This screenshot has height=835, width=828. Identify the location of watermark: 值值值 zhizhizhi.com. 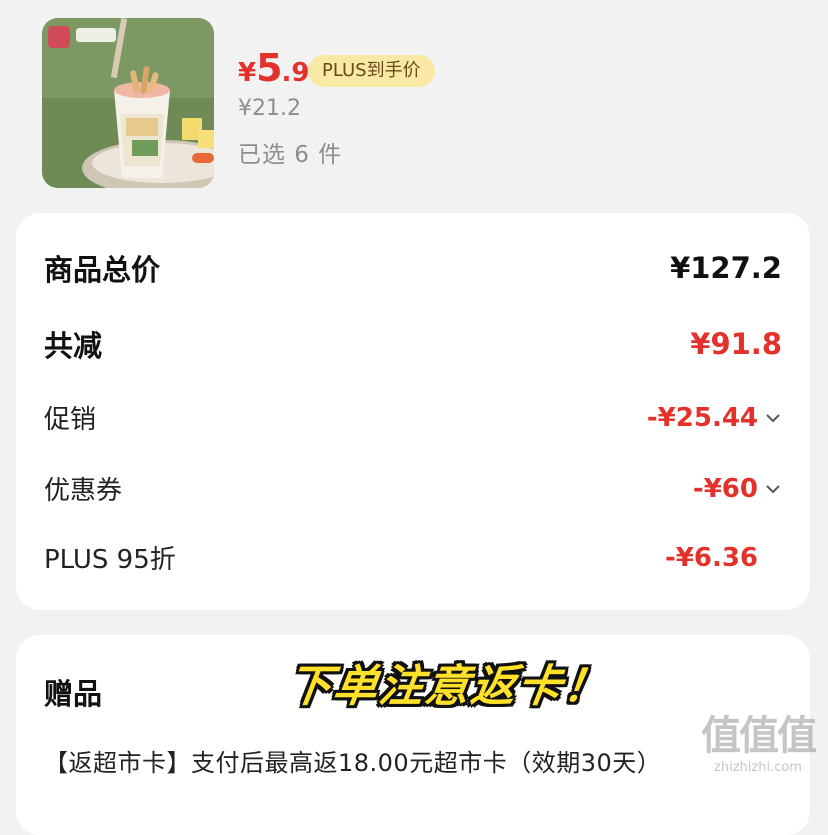
(758, 751).